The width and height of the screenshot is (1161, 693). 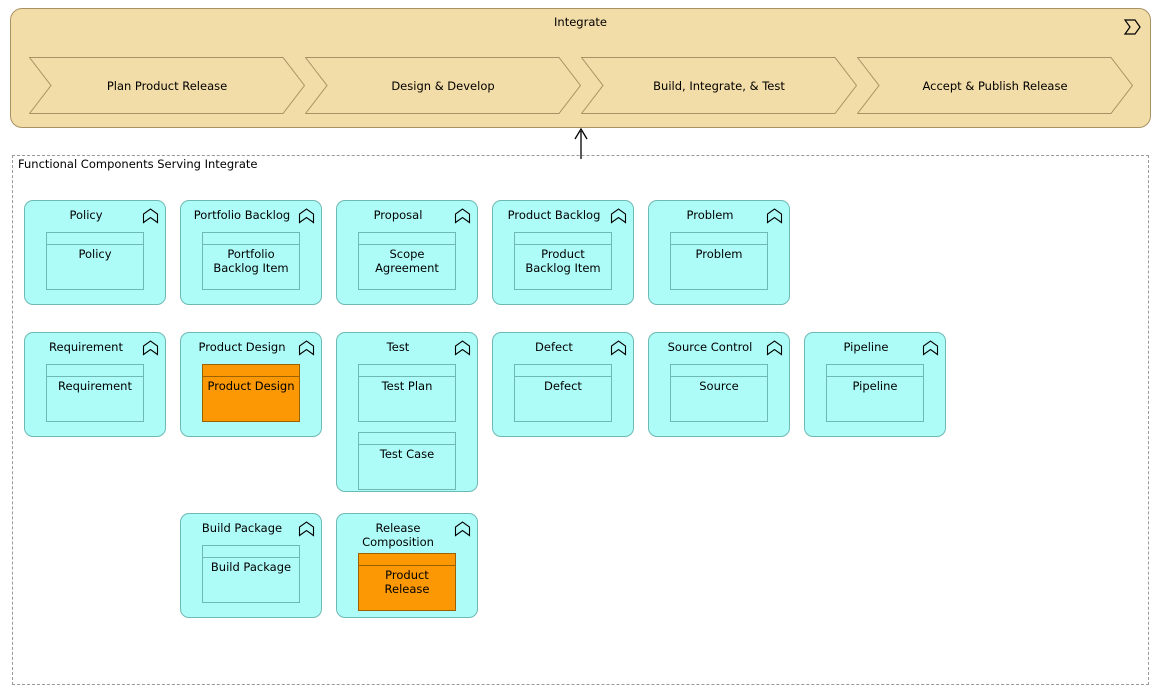 I want to click on business-object: Test Case, so click(x=407, y=461).